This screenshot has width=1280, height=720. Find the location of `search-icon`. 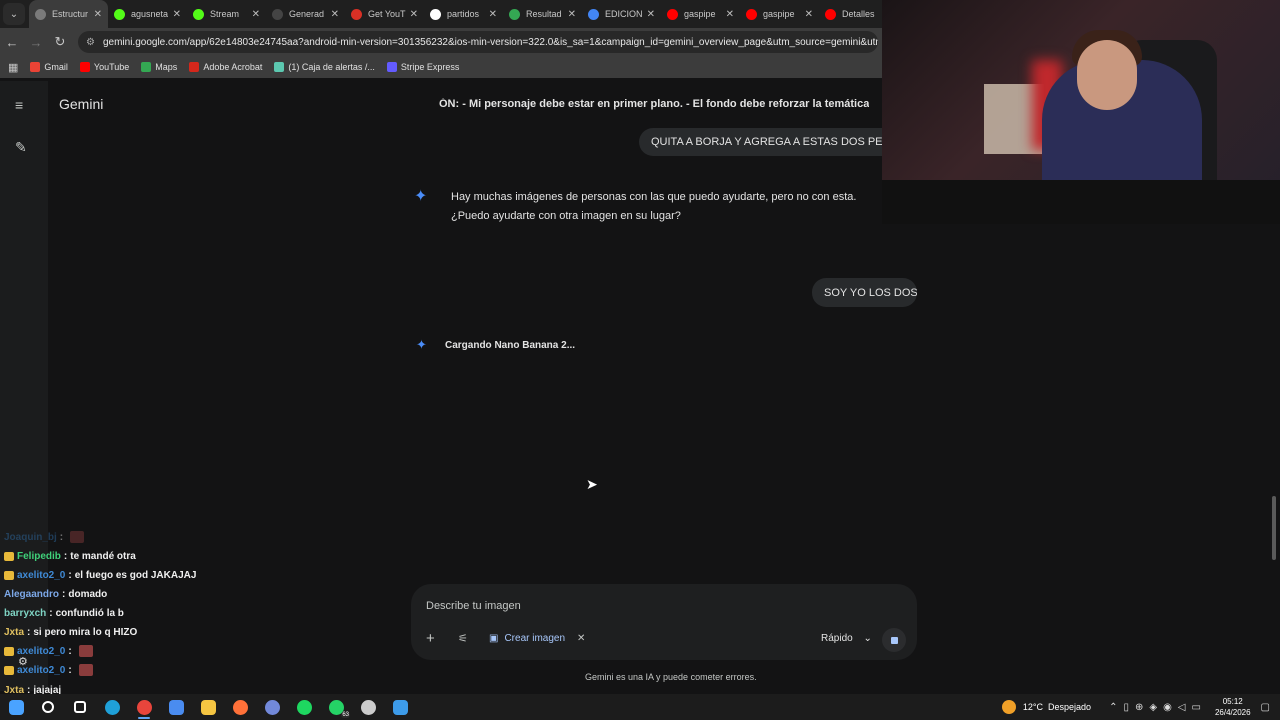

search-icon is located at coordinates (48, 707).